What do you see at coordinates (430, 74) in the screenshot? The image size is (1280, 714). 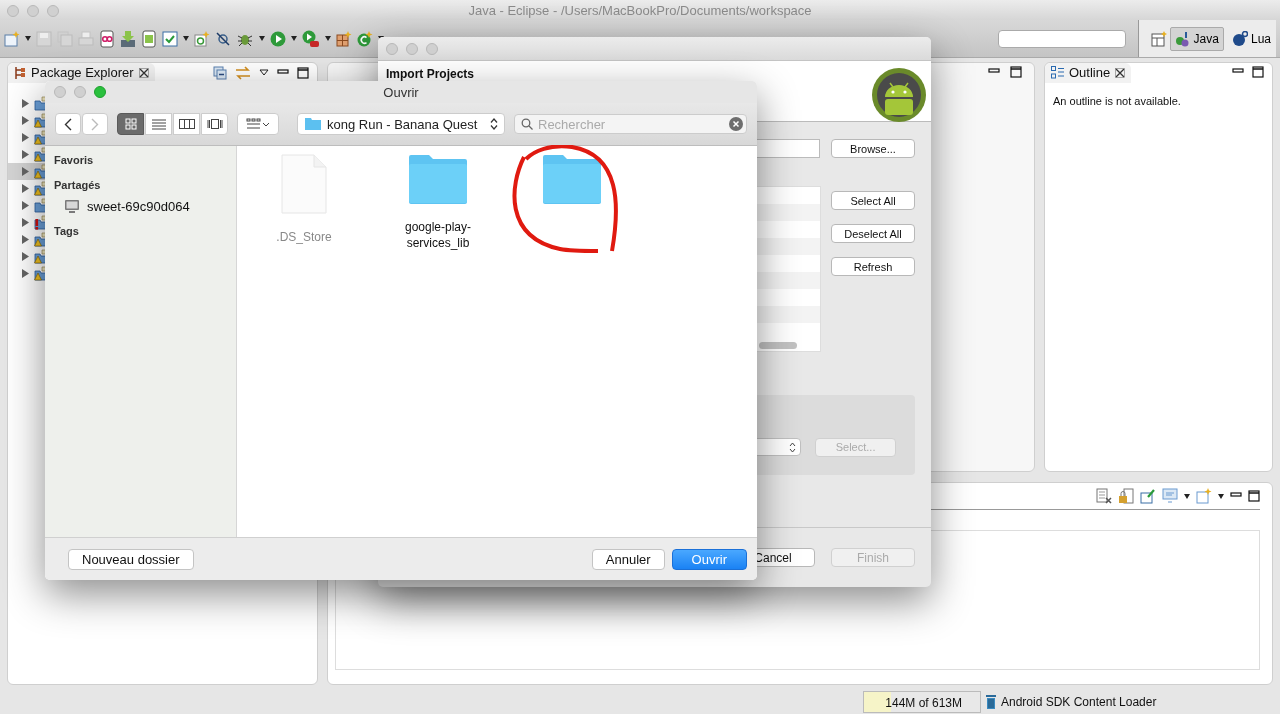 I see `dialog-title: Import Projects` at bounding box center [430, 74].